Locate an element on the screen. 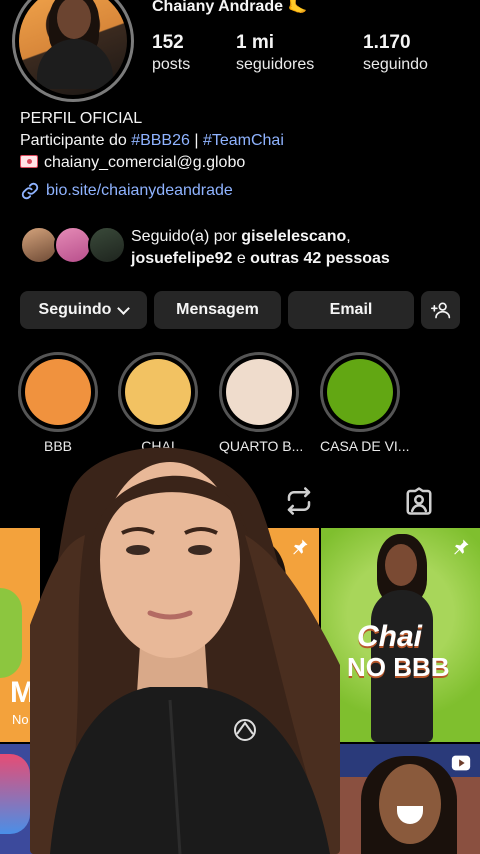  bio-link-text: bio.site/chaianydeandrade is located at coordinates (139, 190).